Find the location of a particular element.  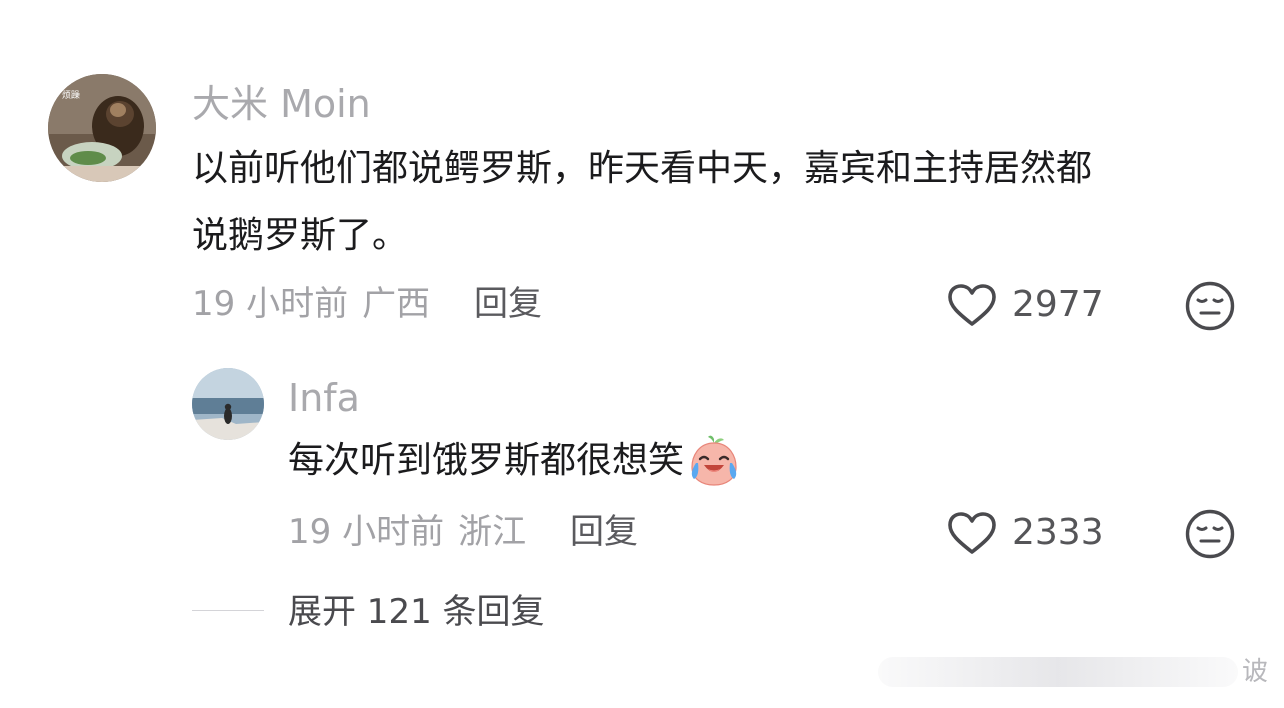

expand-replies-button: 展开 121 条回复 is located at coordinates (416, 612).